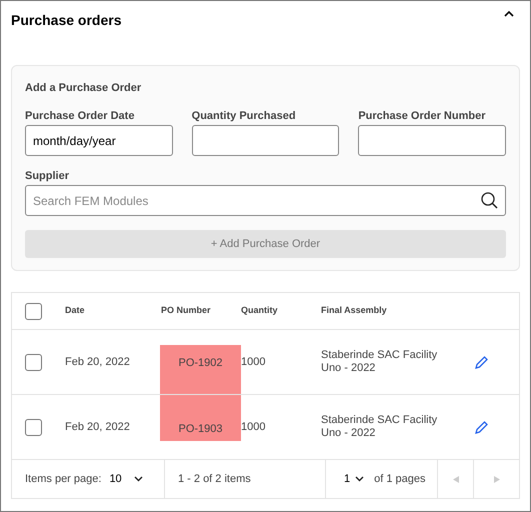 This screenshot has width=531, height=512. Describe the element at coordinates (47, 176) in the screenshot. I see `field-label: Supplier` at that location.